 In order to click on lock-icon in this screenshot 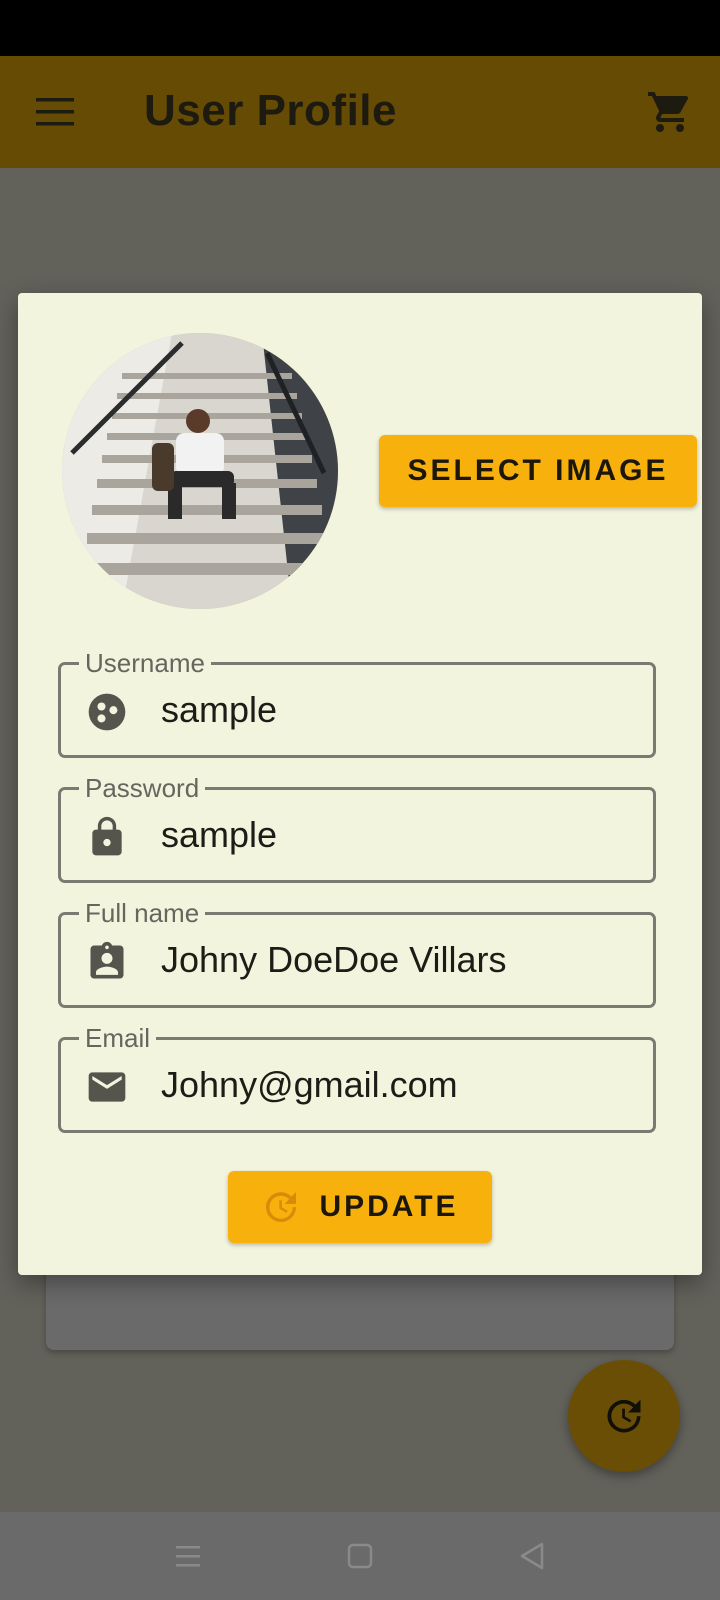, I will do `click(107, 837)`.